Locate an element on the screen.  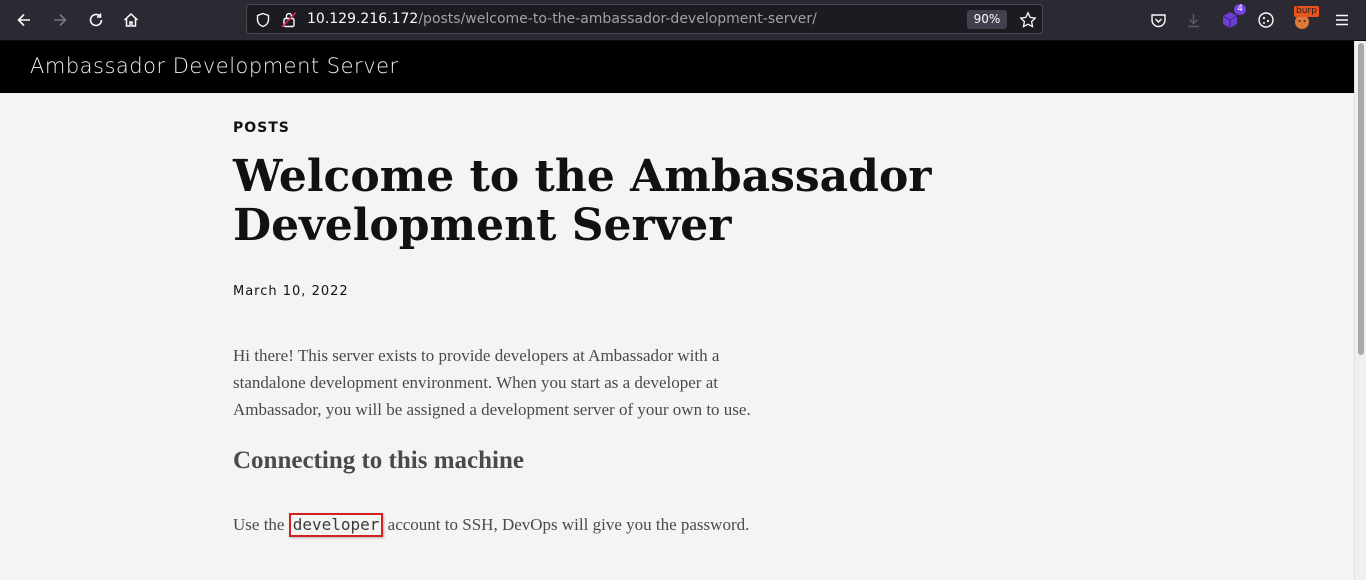
back-button is located at coordinates (24, 20).